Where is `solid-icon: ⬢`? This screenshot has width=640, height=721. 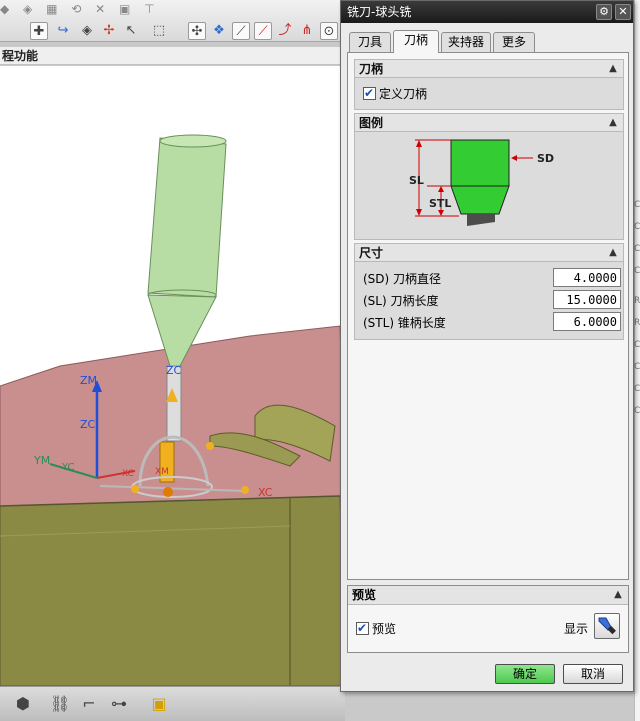
solid-icon: ⬢ is located at coordinates (23, 704).